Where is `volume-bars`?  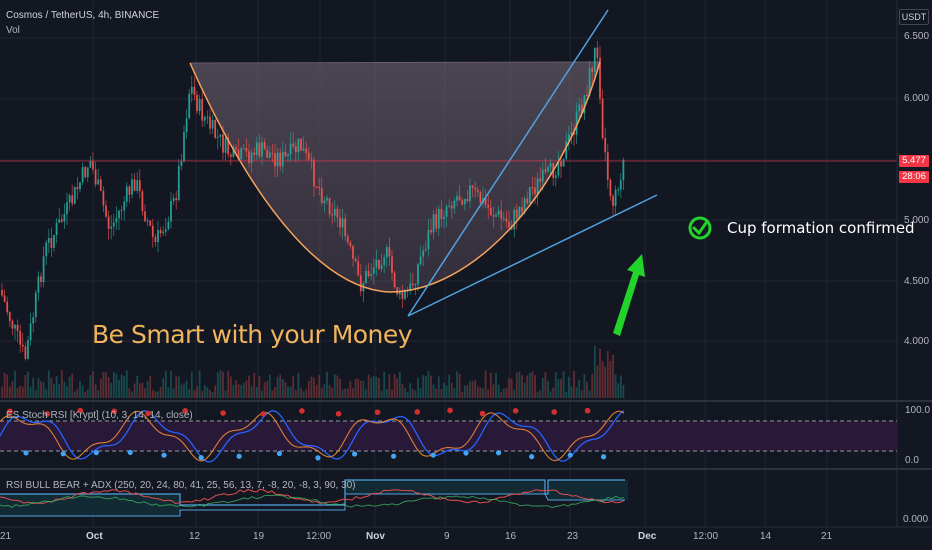 volume-bars is located at coordinates (313, 371).